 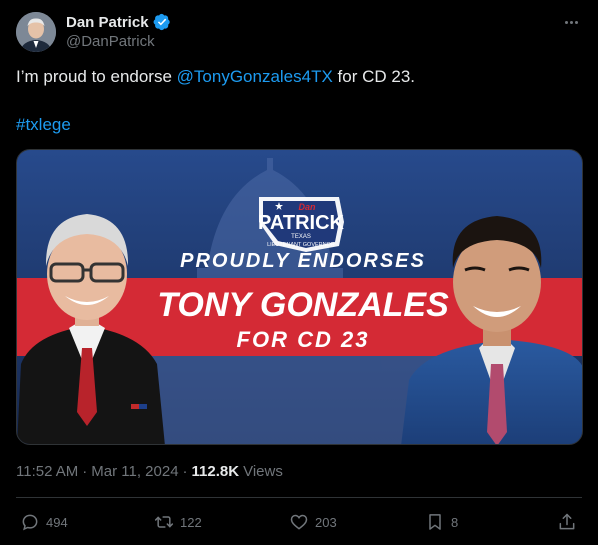 I want to click on share-icon, so click(x=567, y=521).